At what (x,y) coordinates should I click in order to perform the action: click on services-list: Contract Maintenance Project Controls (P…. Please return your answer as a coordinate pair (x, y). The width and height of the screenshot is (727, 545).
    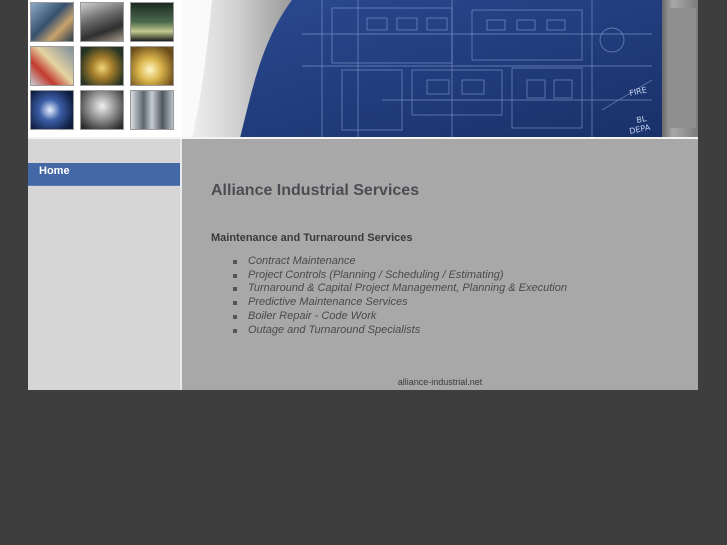
    Looking at the image, I should click on (389, 296).